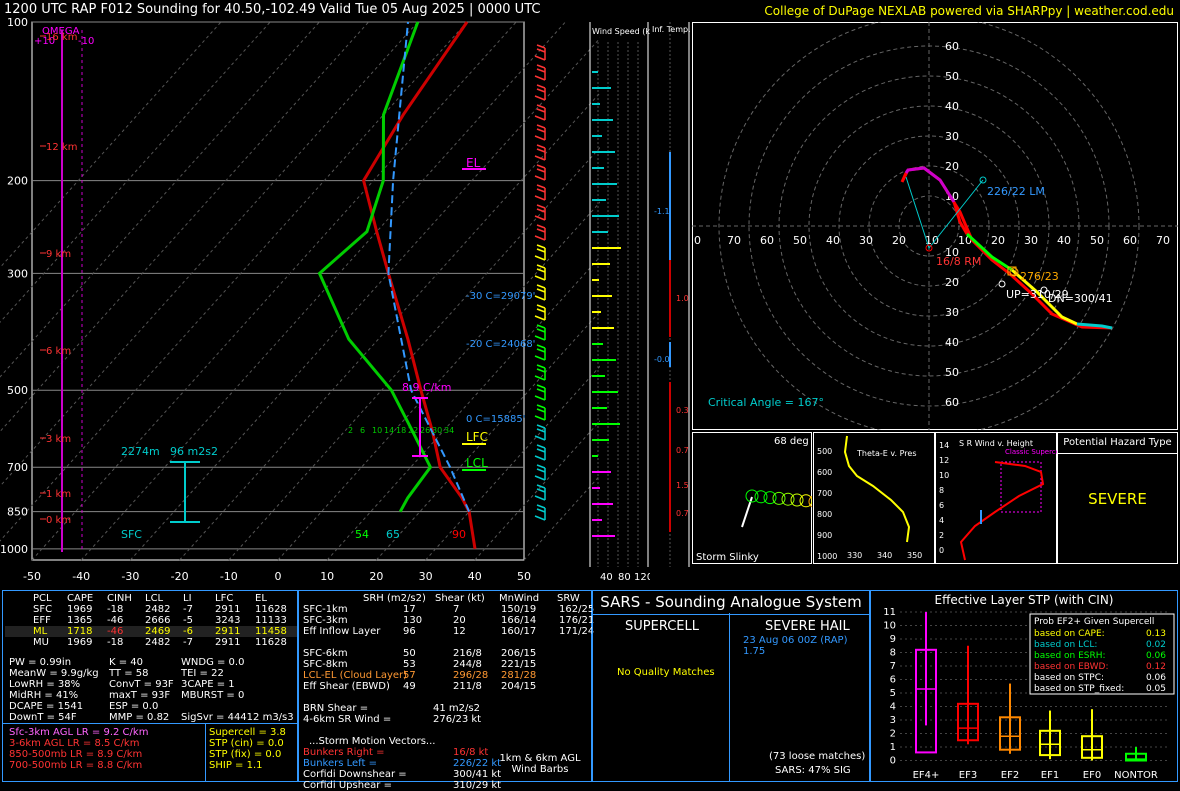 The width and height of the screenshot is (1180, 791). What do you see at coordinates (1117, 443) in the screenshot?
I see `hazard-title: Potential Hazard Type` at bounding box center [1117, 443].